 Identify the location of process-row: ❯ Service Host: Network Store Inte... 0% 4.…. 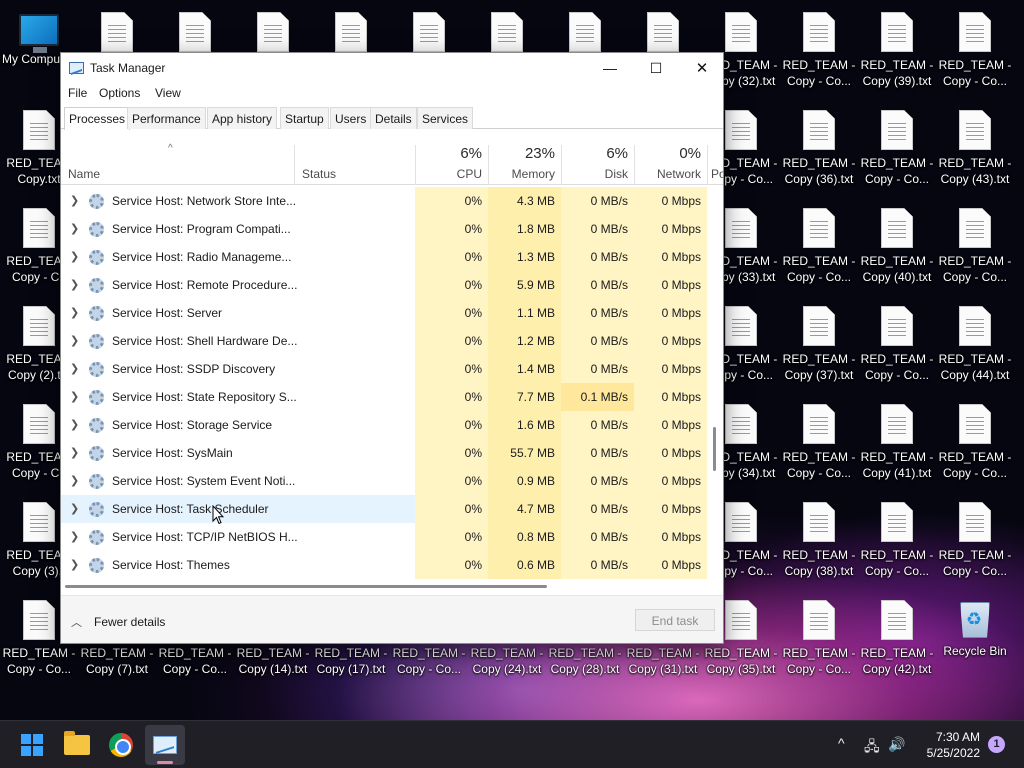
(385, 201).